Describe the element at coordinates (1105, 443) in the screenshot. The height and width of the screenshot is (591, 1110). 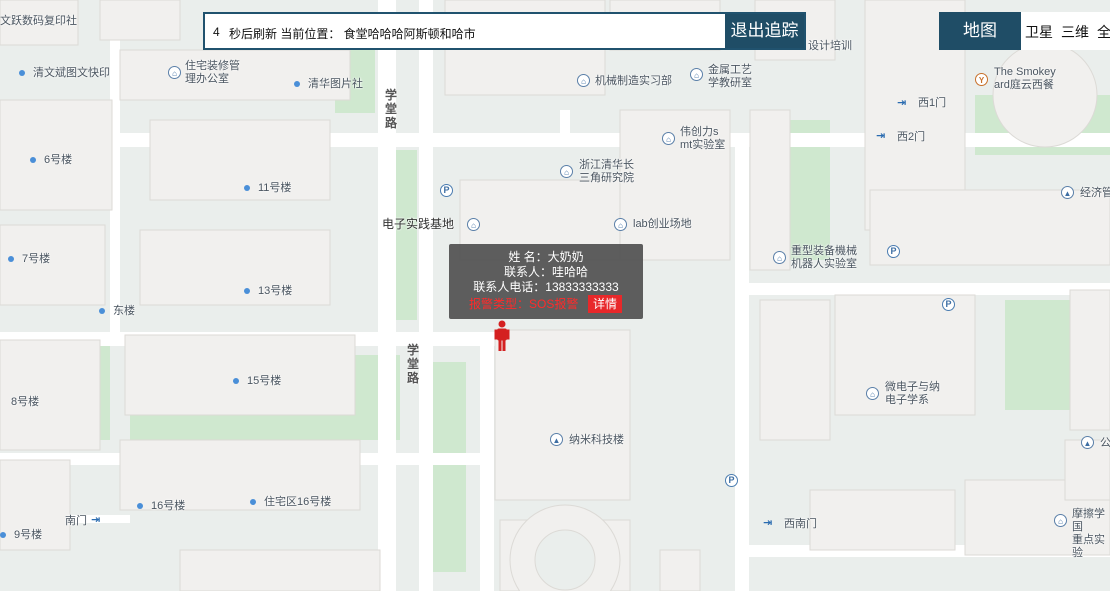
I see `poi-label: 公` at that location.